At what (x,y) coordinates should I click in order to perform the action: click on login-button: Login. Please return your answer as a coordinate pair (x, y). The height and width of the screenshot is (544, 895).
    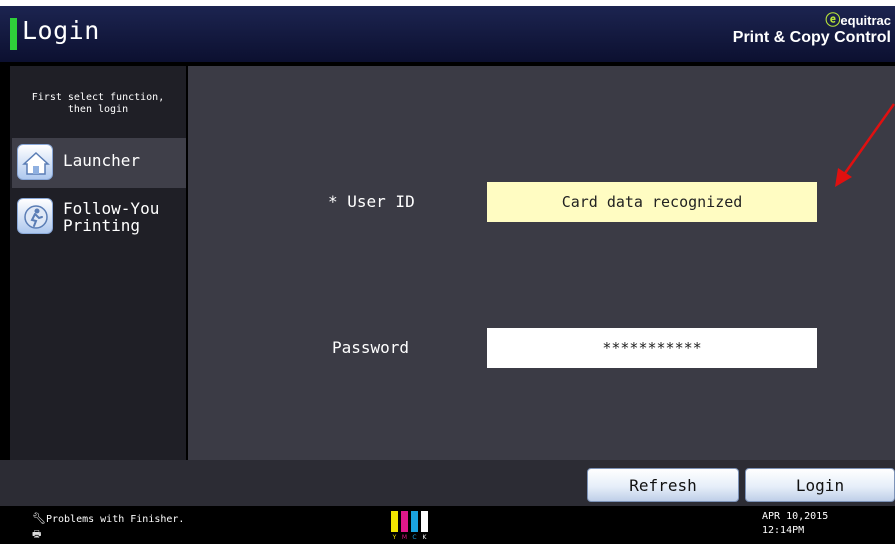
    Looking at the image, I should click on (820, 485).